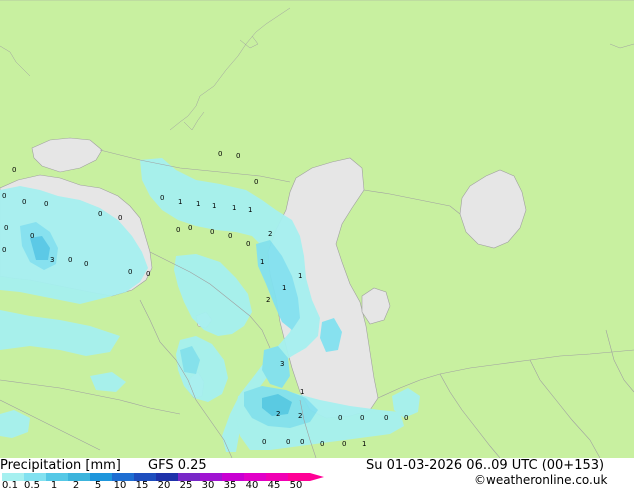 Image resolution: width=634 pixels, height=491 pixels. What do you see at coordinates (32, 485) in the screenshot?
I see `colorbar-tick-label: 0.5` at bounding box center [32, 485].